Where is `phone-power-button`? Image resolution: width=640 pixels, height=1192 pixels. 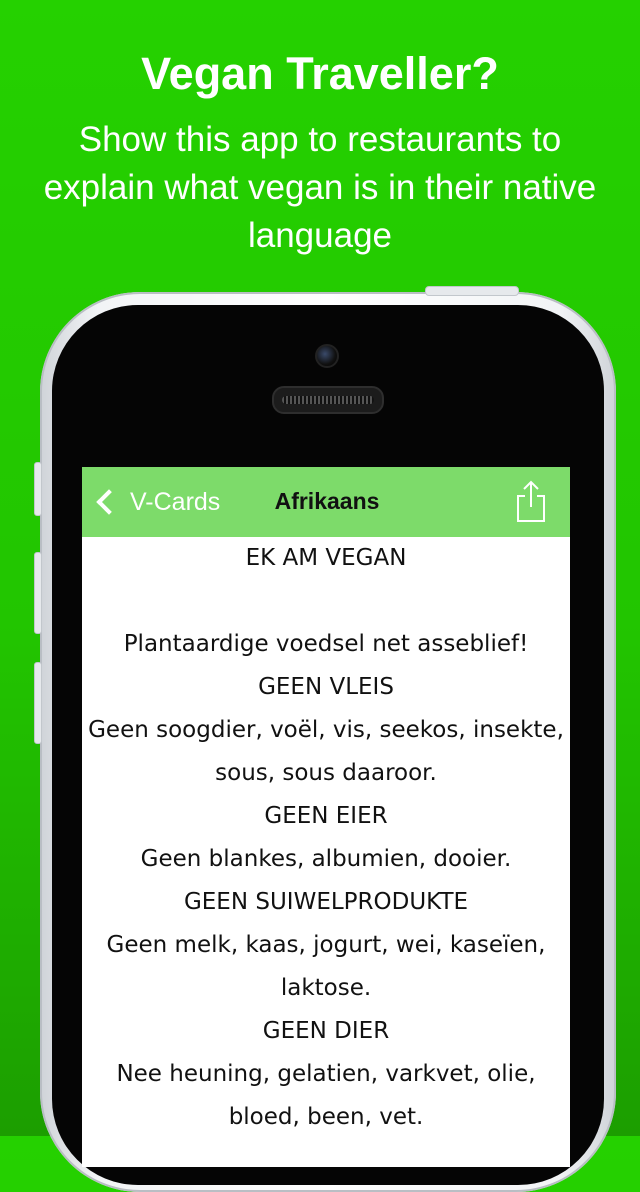 phone-power-button is located at coordinates (472, 291).